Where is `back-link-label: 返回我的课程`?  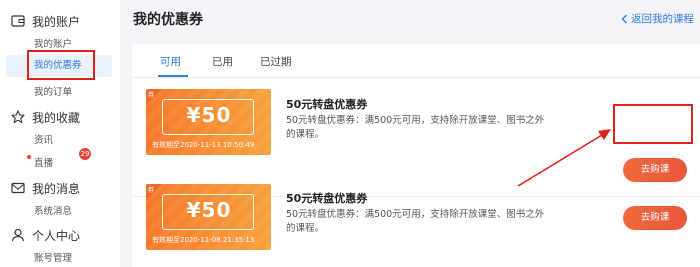
back-link-label: 返回我的课程 is located at coordinates (662, 19).